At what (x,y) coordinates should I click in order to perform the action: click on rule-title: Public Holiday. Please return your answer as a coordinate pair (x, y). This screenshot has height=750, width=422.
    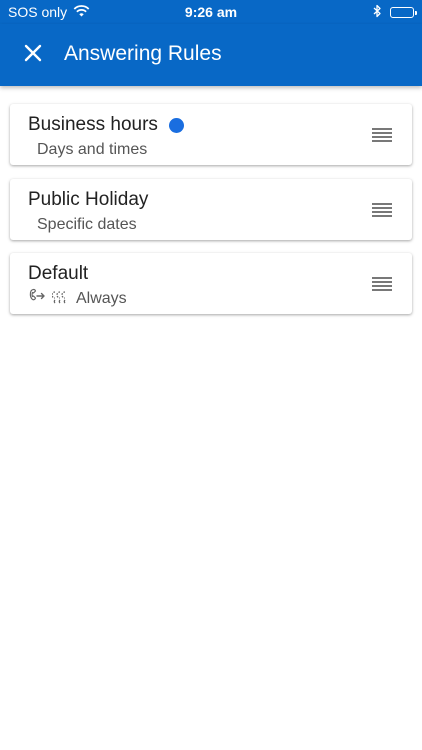
    Looking at the image, I should click on (88, 199).